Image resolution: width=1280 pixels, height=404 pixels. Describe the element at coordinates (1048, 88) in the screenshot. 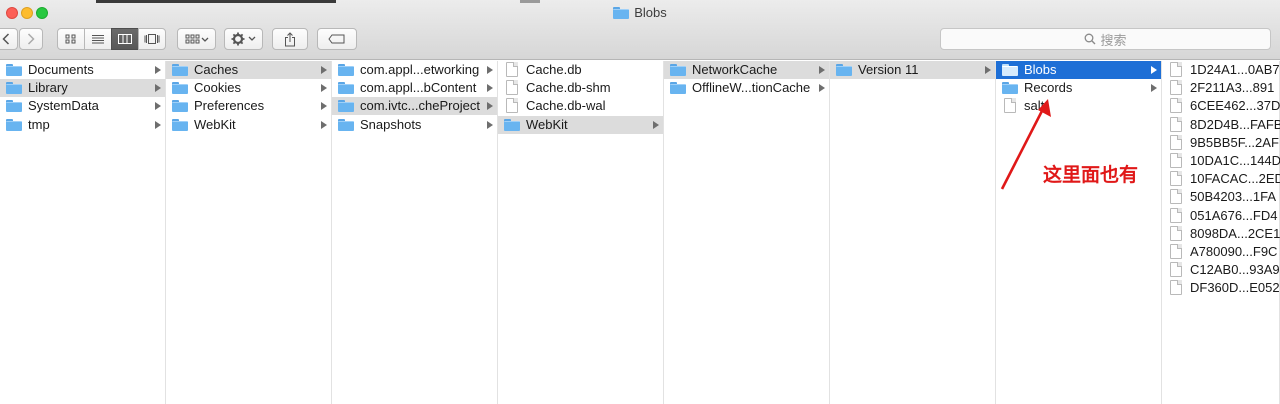

I see `item-label: Records` at that location.